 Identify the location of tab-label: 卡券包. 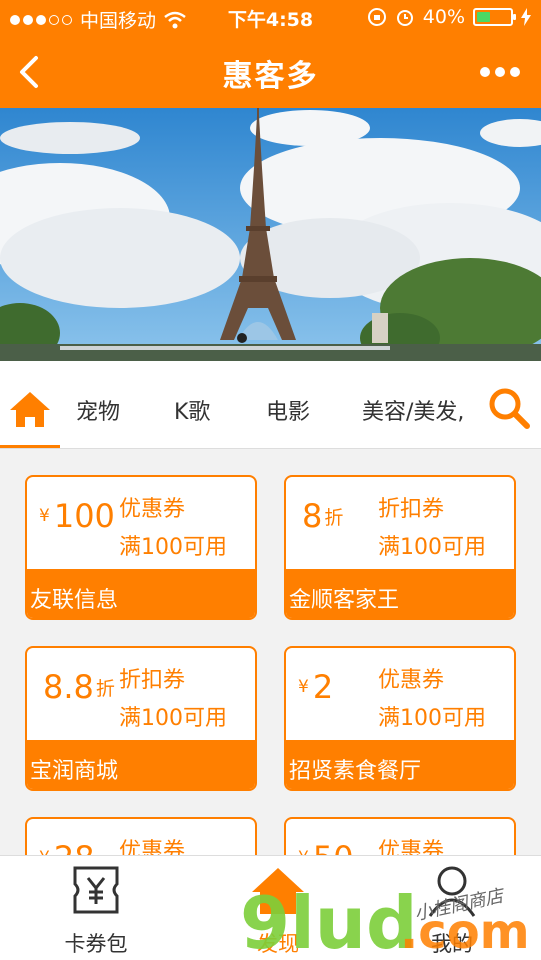
(96, 944).